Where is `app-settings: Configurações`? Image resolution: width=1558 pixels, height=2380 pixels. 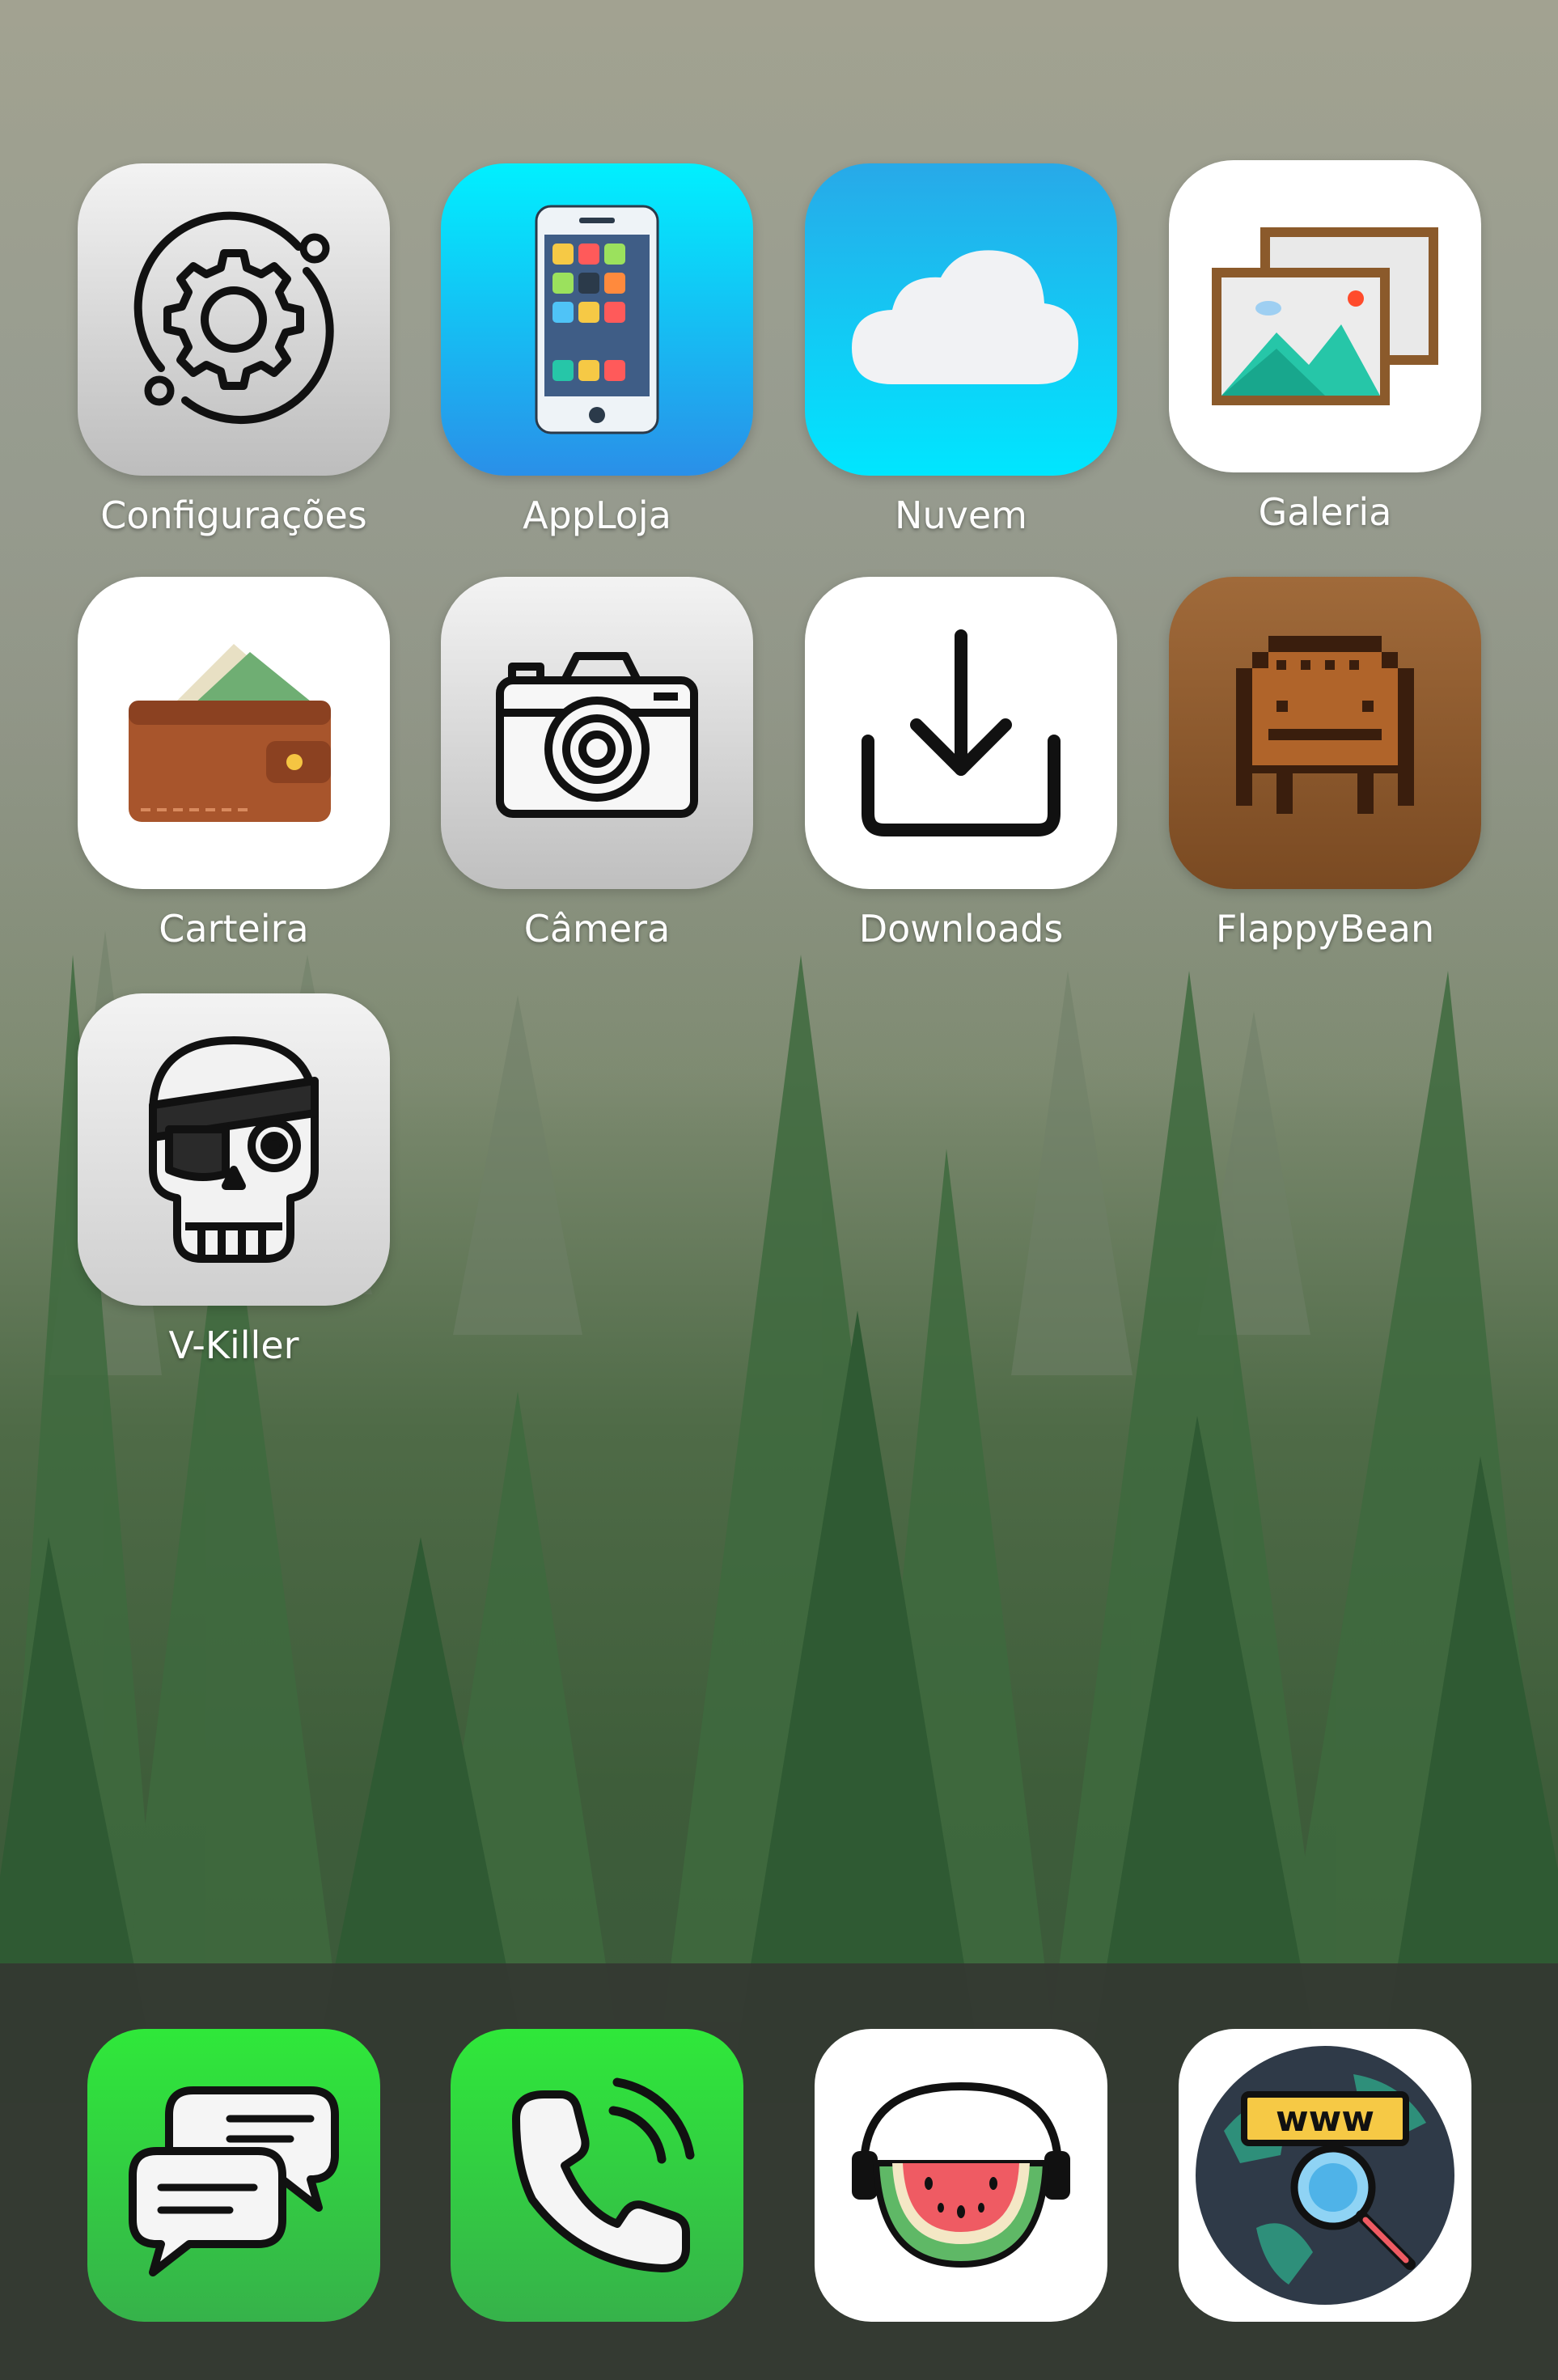 app-settings: Configurações is located at coordinates (234, 350).